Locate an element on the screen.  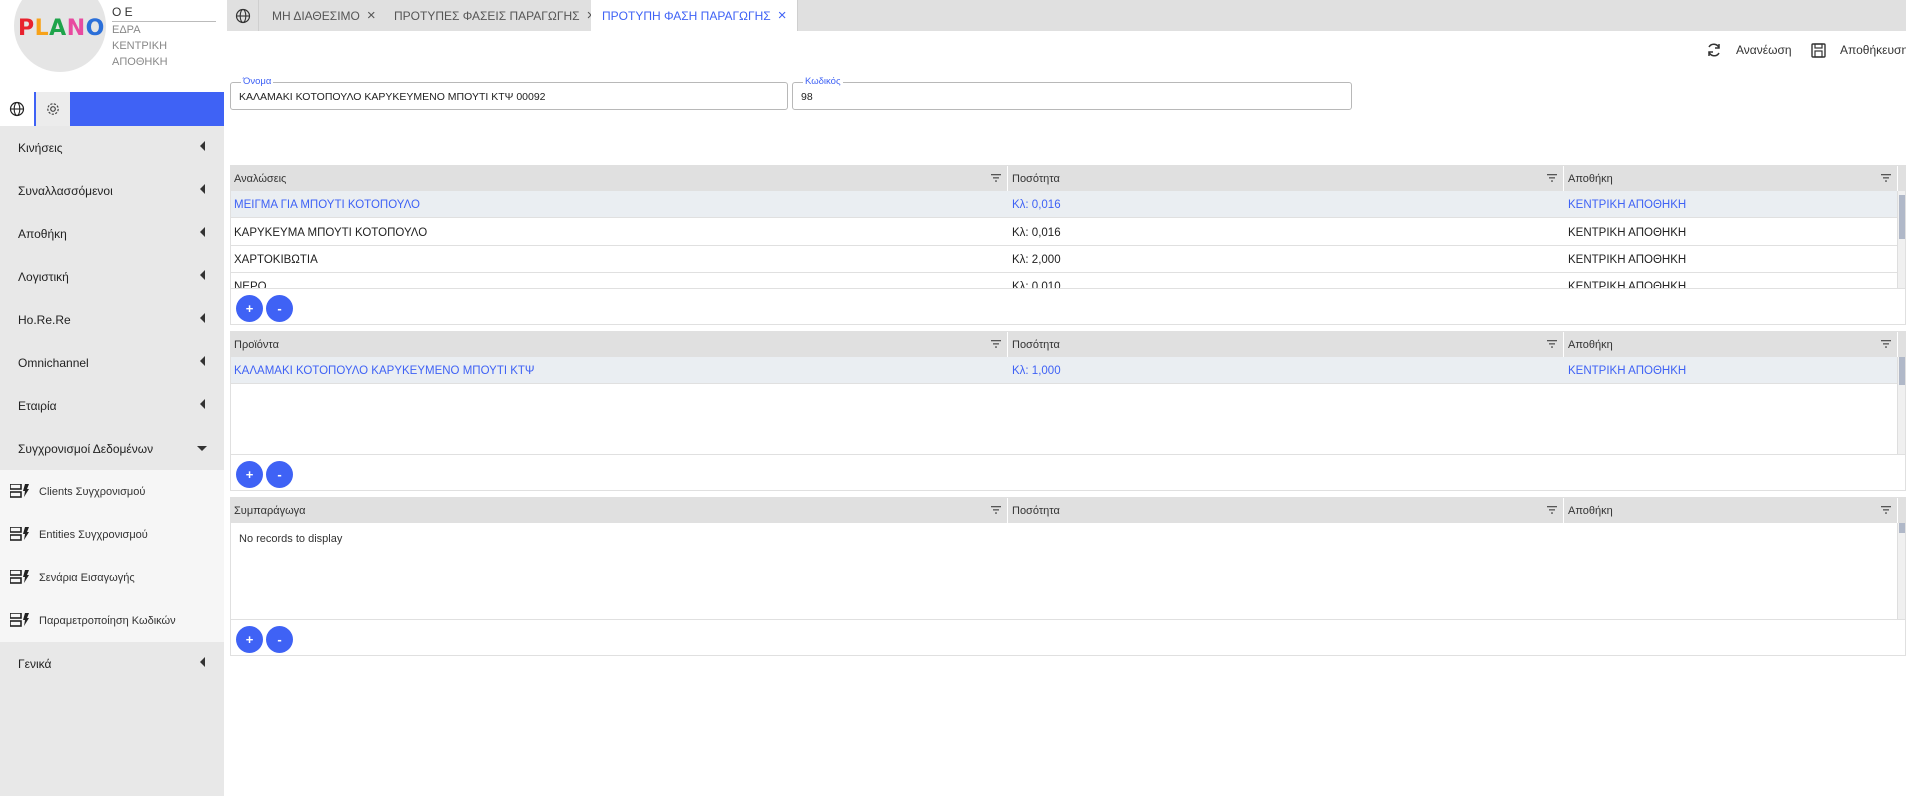
name-field-label: Όνομα is located at coordinates (257, 82).